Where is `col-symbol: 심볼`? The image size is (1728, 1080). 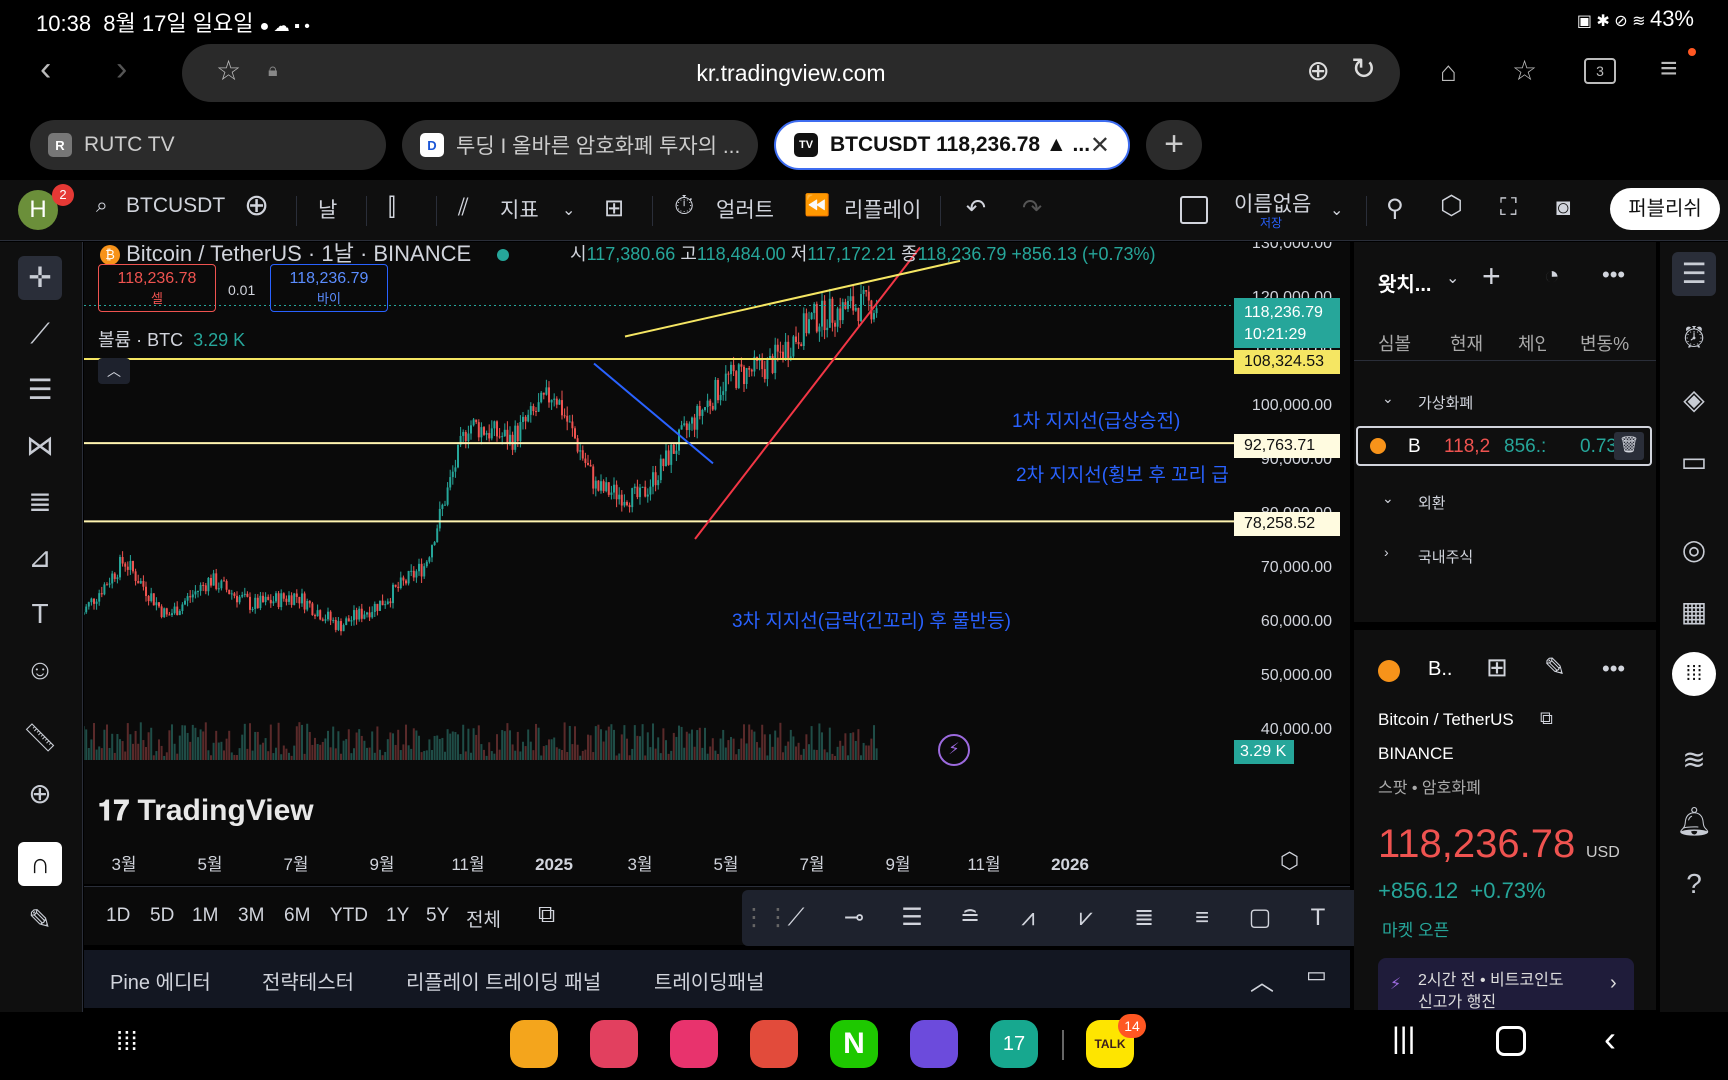
col-symbol: 심볼 is located at coordinates (1398, 343).